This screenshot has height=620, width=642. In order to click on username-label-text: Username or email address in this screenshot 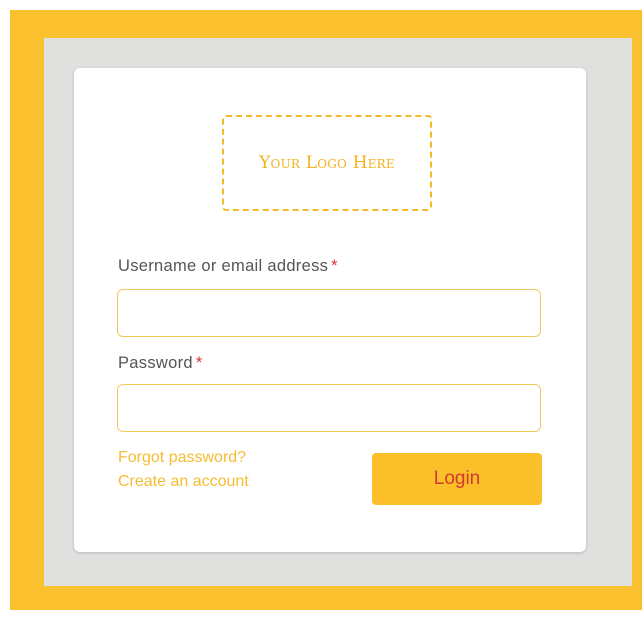, I will do `click(223, 266)`.